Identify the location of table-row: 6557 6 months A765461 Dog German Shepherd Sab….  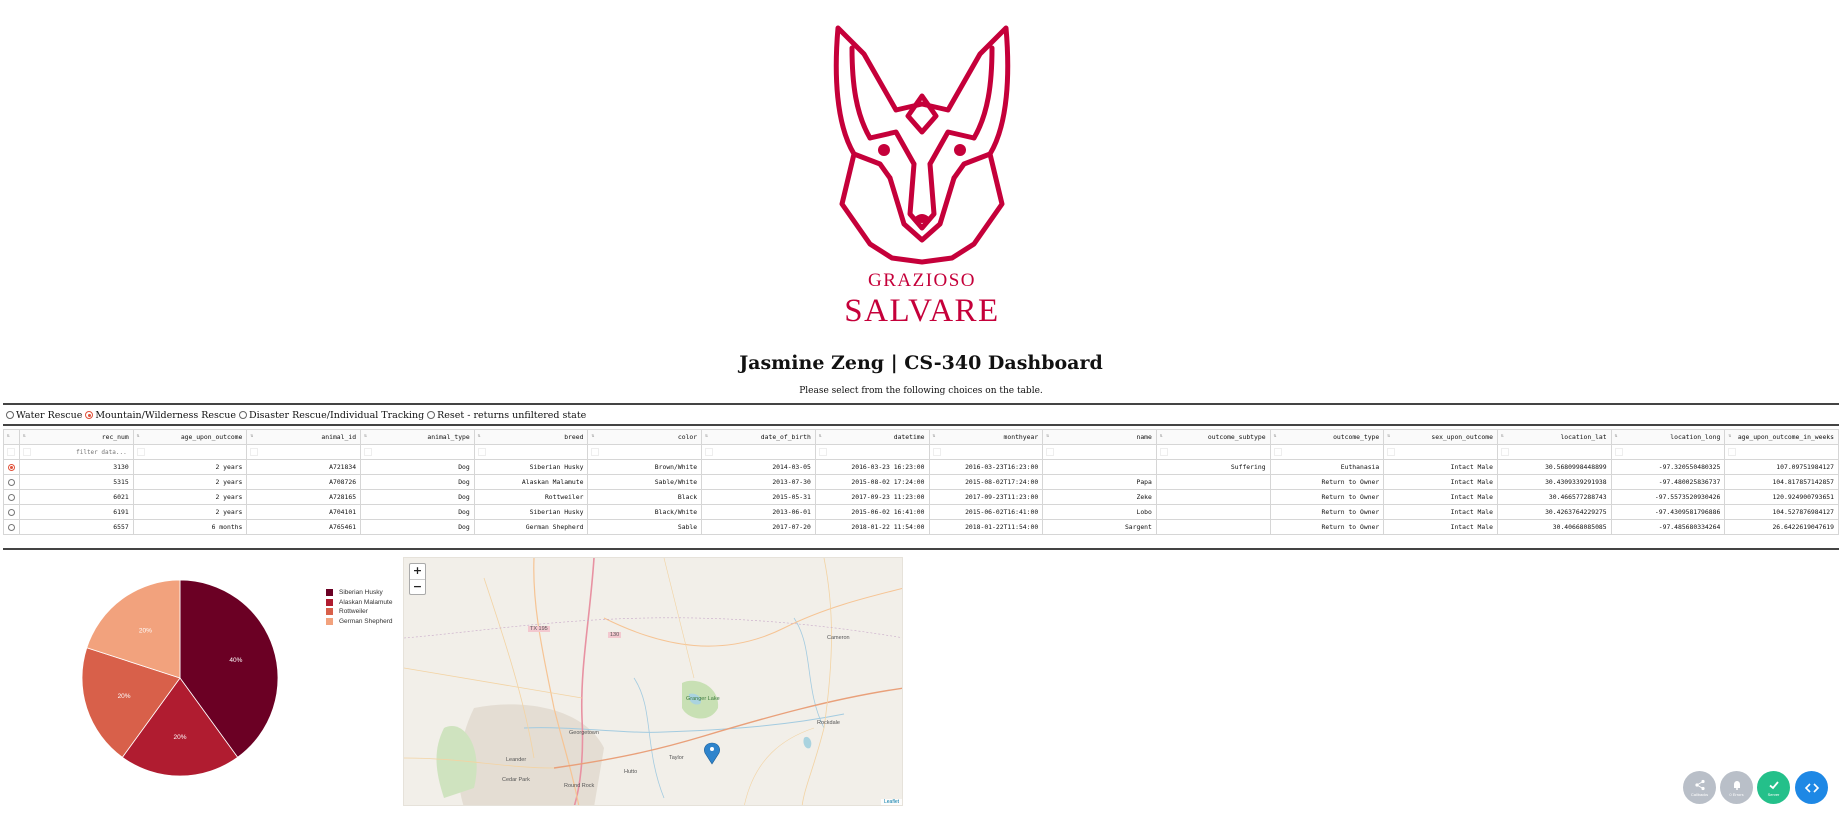
(921, 527).